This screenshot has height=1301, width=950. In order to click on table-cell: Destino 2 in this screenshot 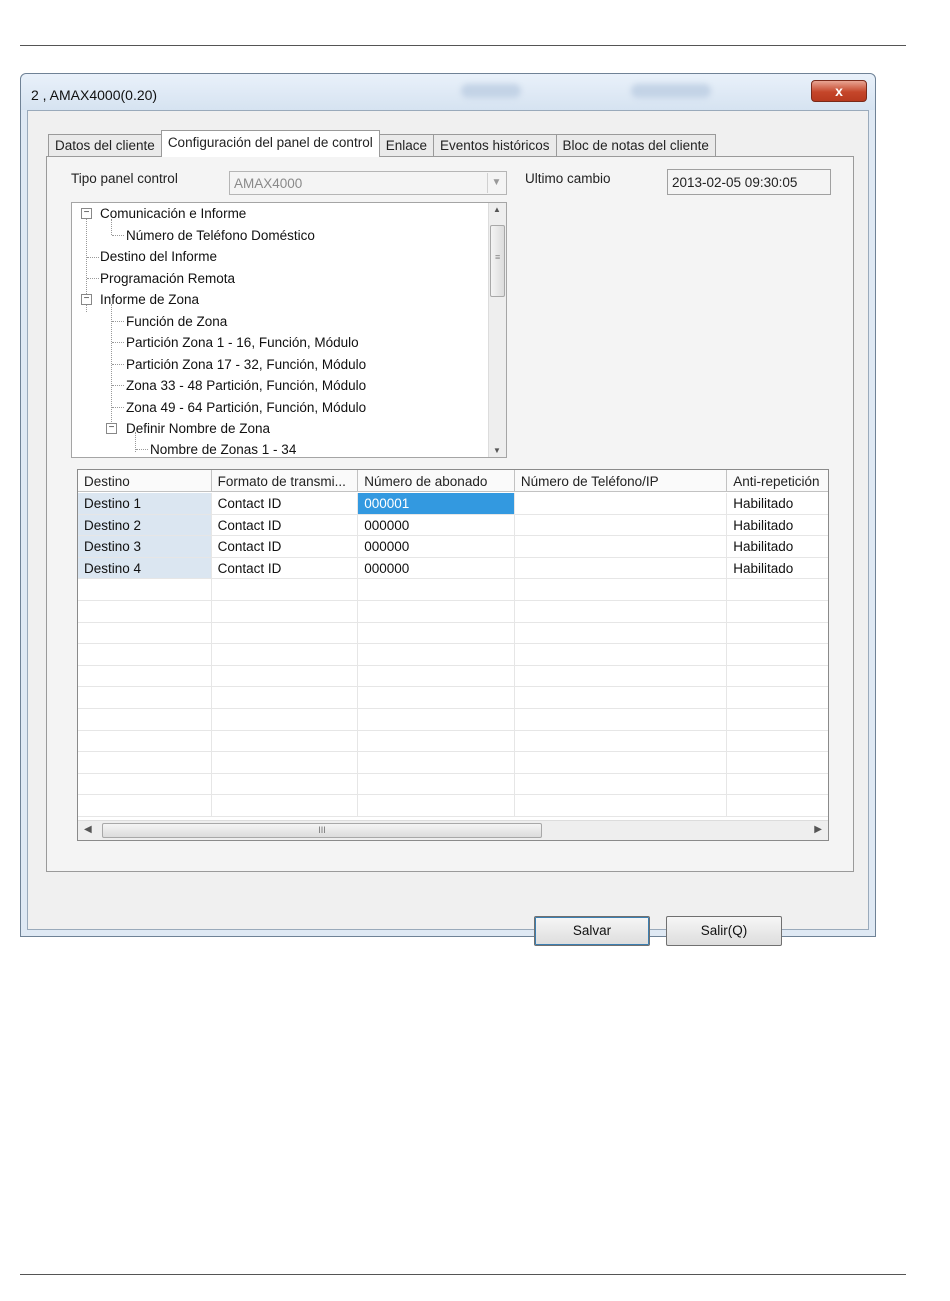, I will do `click(145, 525)`.